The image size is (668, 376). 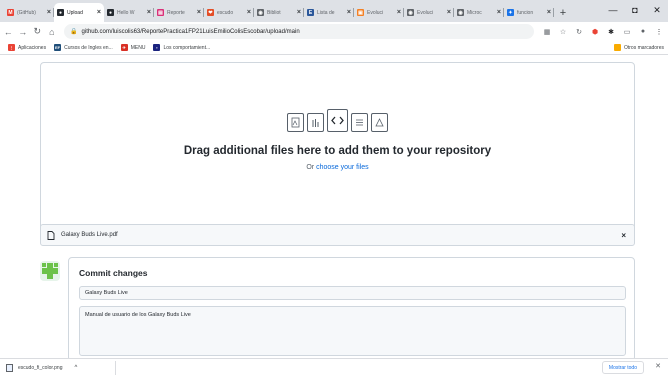 What do you see at coordinates (547, 32) in the screenshot?
I see `translate-icon: ▦` at bounding box center [547, 32].